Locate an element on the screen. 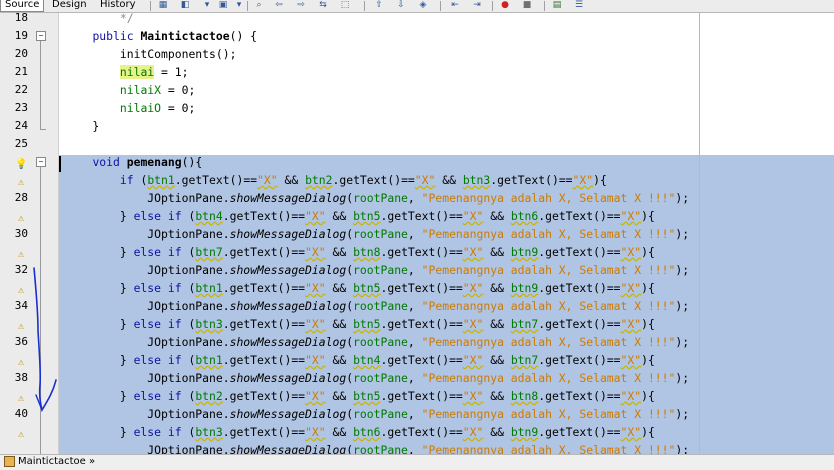  code-line: initComponents(); is located at coordinates (151, 54).